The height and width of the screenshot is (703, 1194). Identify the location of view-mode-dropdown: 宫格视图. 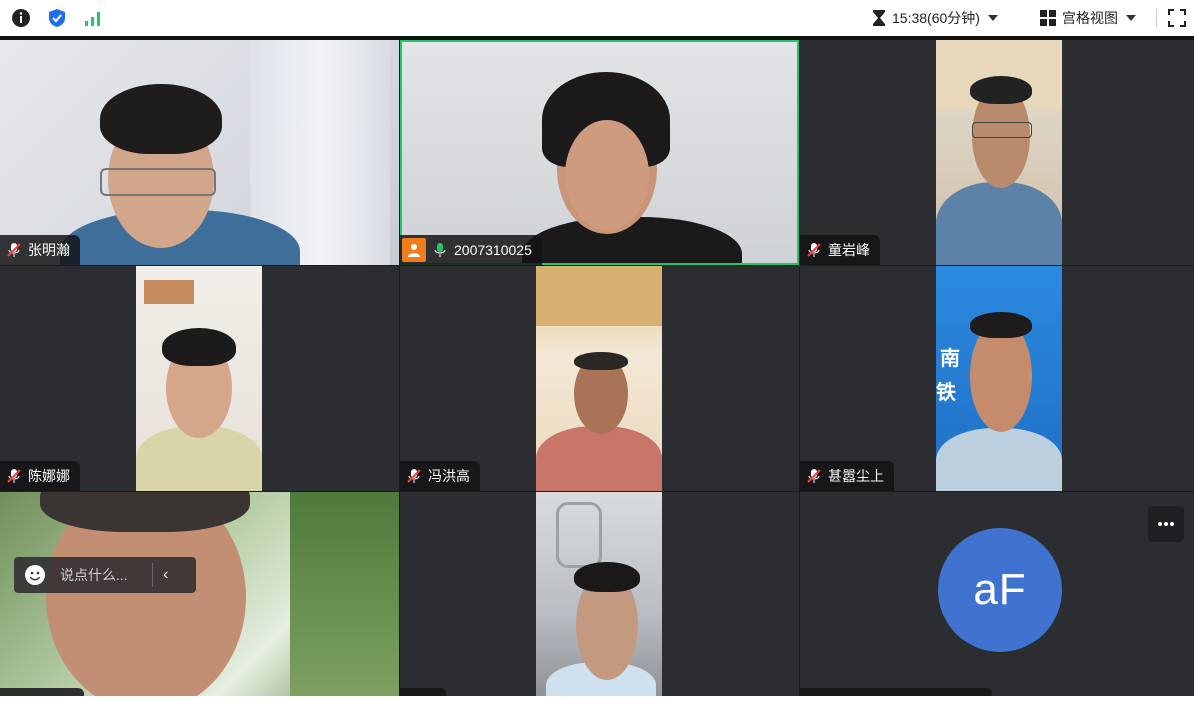
(1088, 18).